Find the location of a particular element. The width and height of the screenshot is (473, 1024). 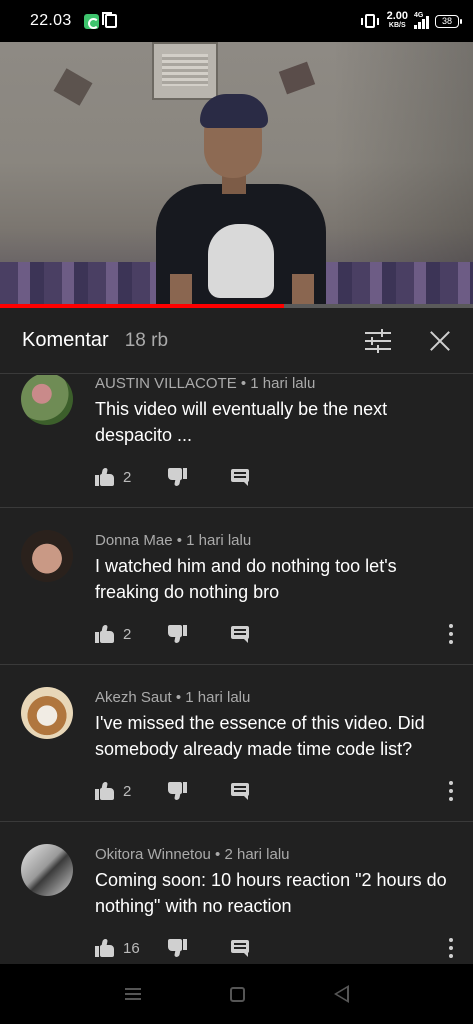

comments-count: 18 rb is located at coordinates (146, 340).